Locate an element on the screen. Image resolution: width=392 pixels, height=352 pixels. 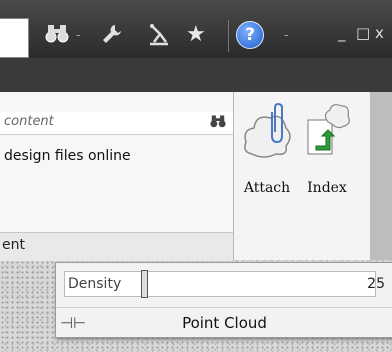
density-row: Density 25 is located at coordinates (224, 283).